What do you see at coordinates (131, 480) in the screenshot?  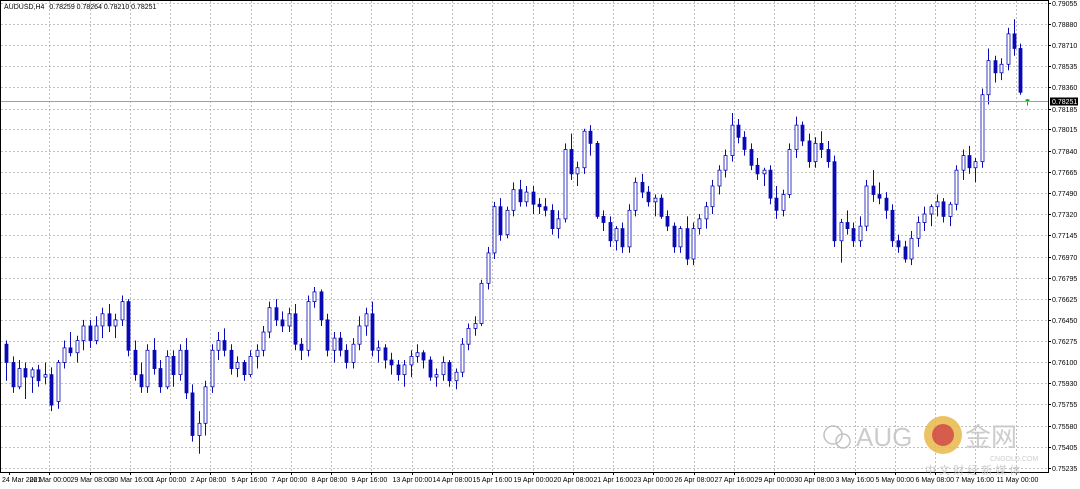 I see `time-tick-label: 30 Mar 16:00` at bounding box center [131, 480].